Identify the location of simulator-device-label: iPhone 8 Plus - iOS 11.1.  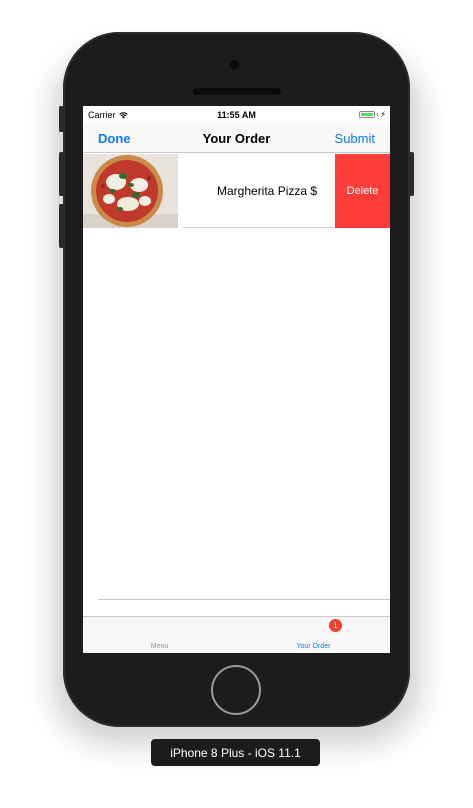
(235, 752).